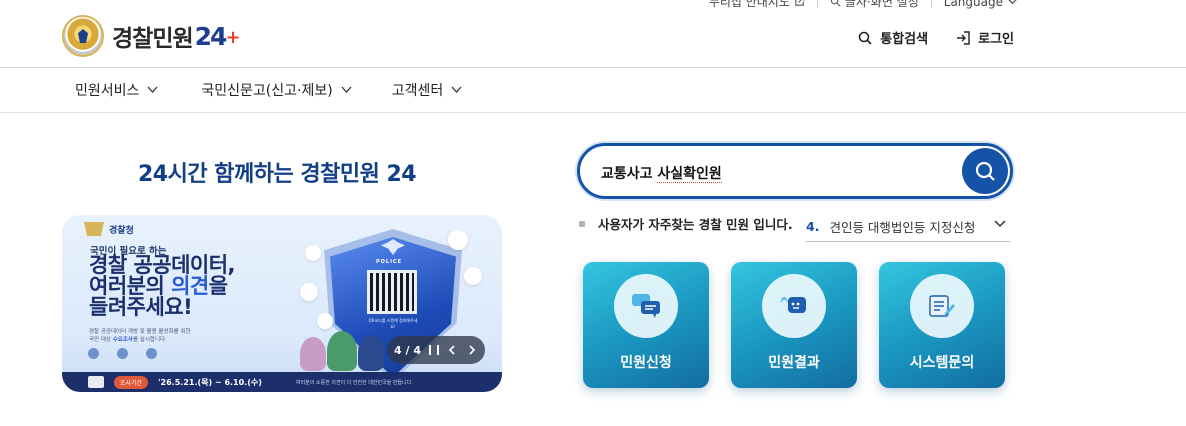  I want to click on quick-menu: 민원신청 민원결과 시스템문의, so click(794, 325).